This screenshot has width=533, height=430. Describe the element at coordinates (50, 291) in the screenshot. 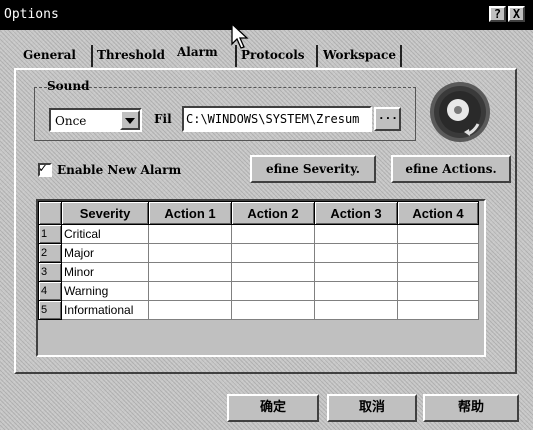

I see `row-number: 4` at that location.